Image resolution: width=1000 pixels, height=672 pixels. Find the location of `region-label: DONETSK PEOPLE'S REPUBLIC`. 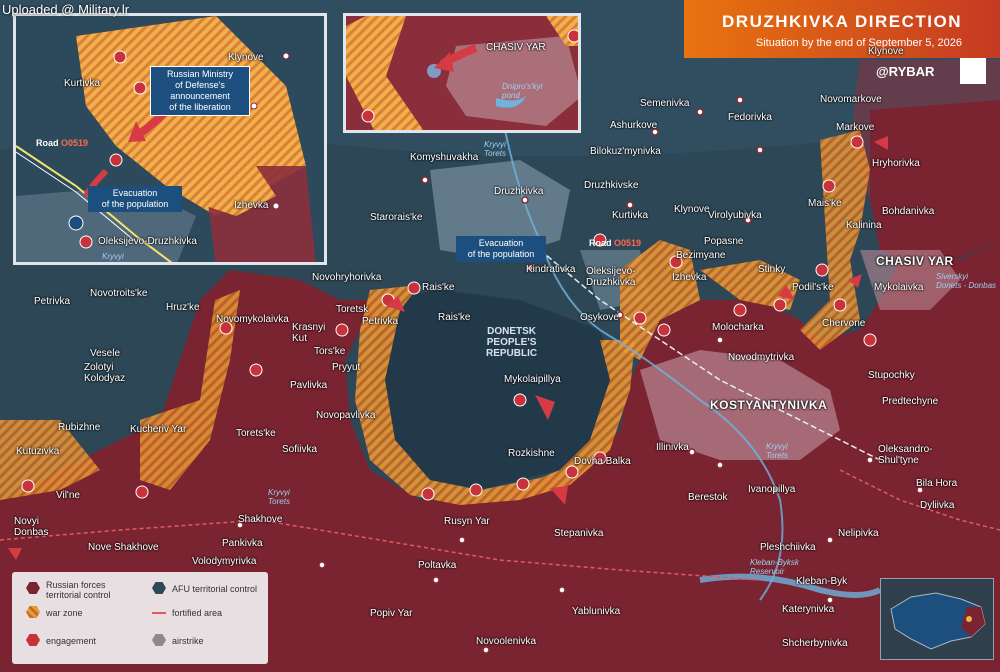

region-label: DONETSK PEOPLE'S REPUBLIC is located at coordinates (512, 342).